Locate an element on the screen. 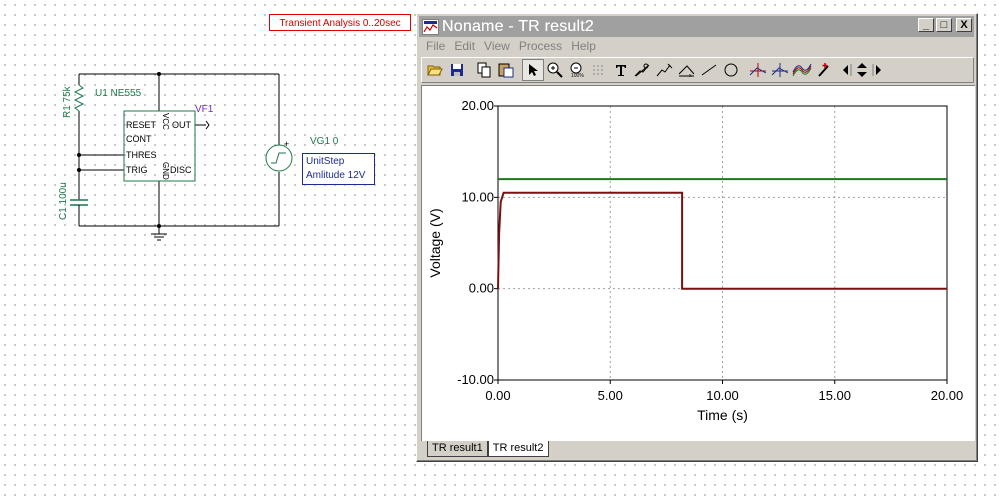 This screenshot has height=500, width=1000. x-tick-label: 20.00 is located at coordinates (947, 395).